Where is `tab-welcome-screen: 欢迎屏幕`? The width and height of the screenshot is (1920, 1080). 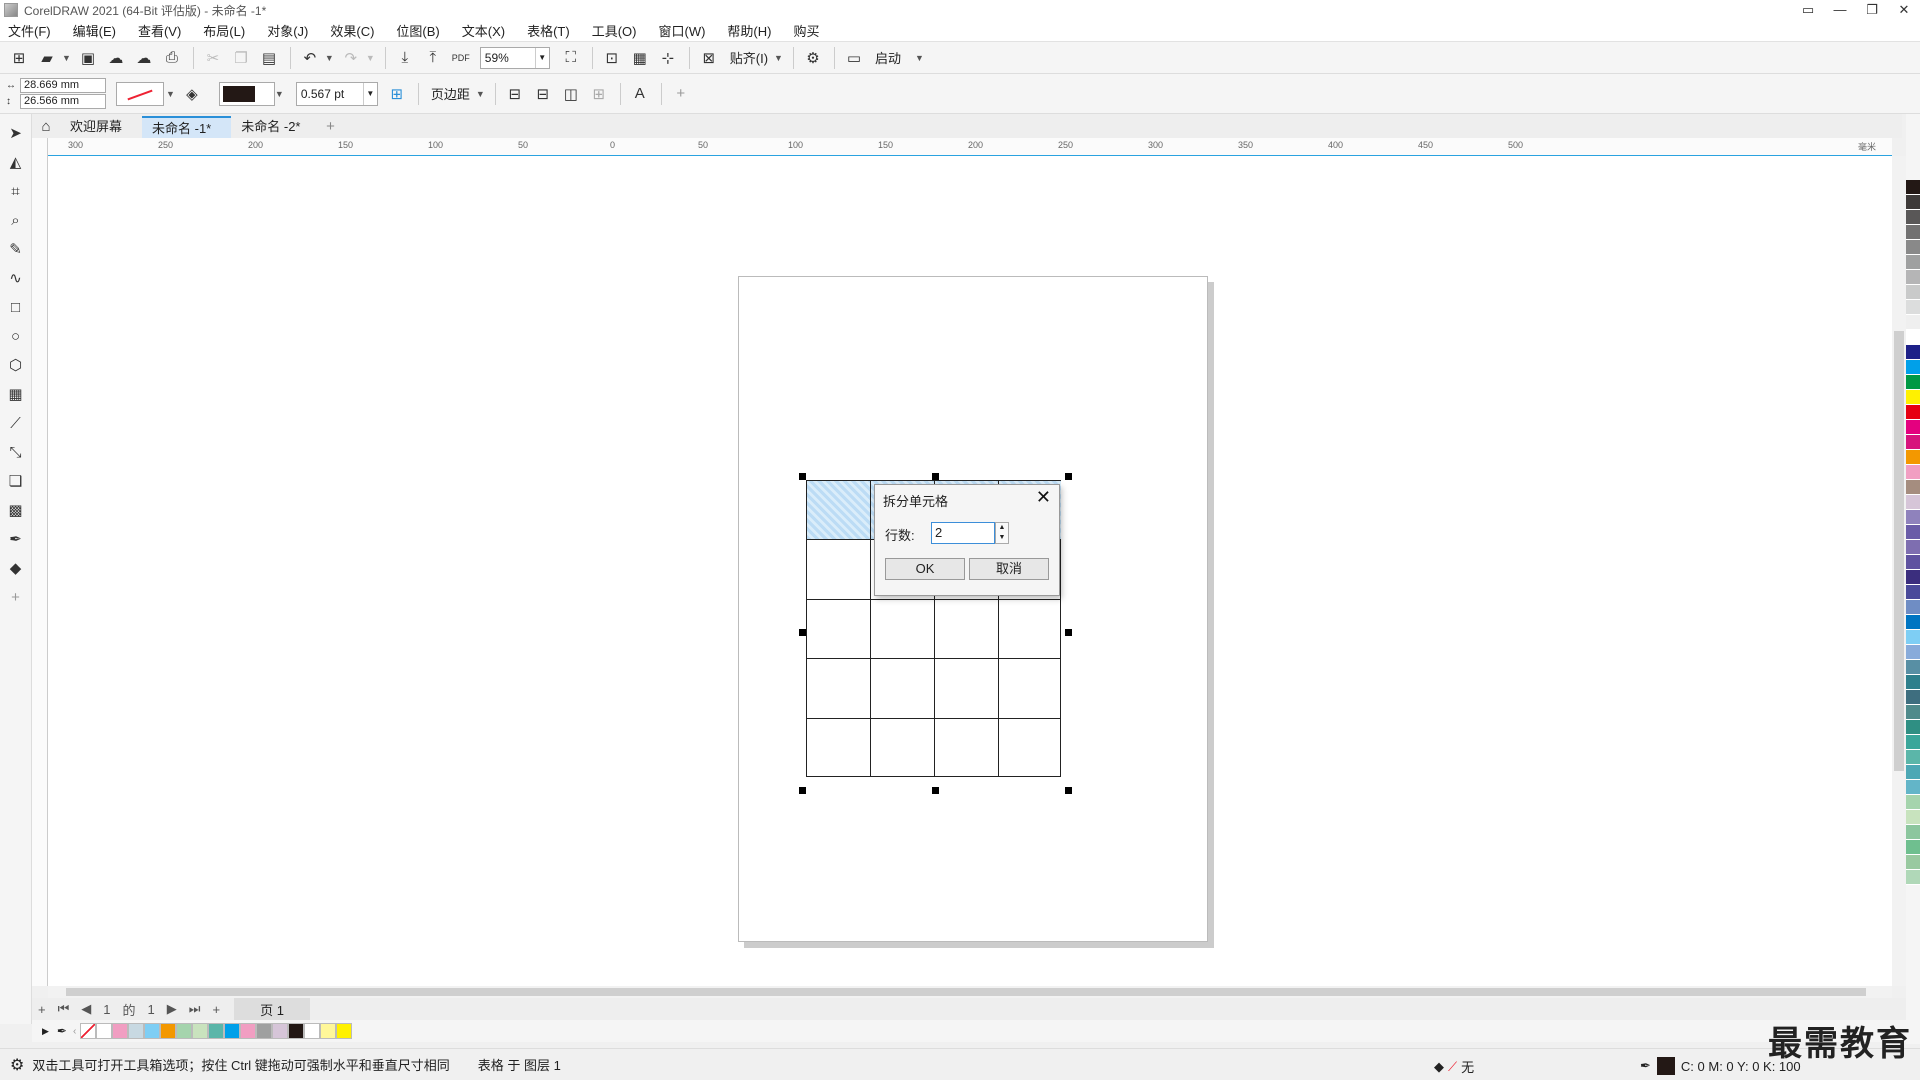
tab-welcome-screen: 欢迎屏幕 is located at coordinates (101, 127).